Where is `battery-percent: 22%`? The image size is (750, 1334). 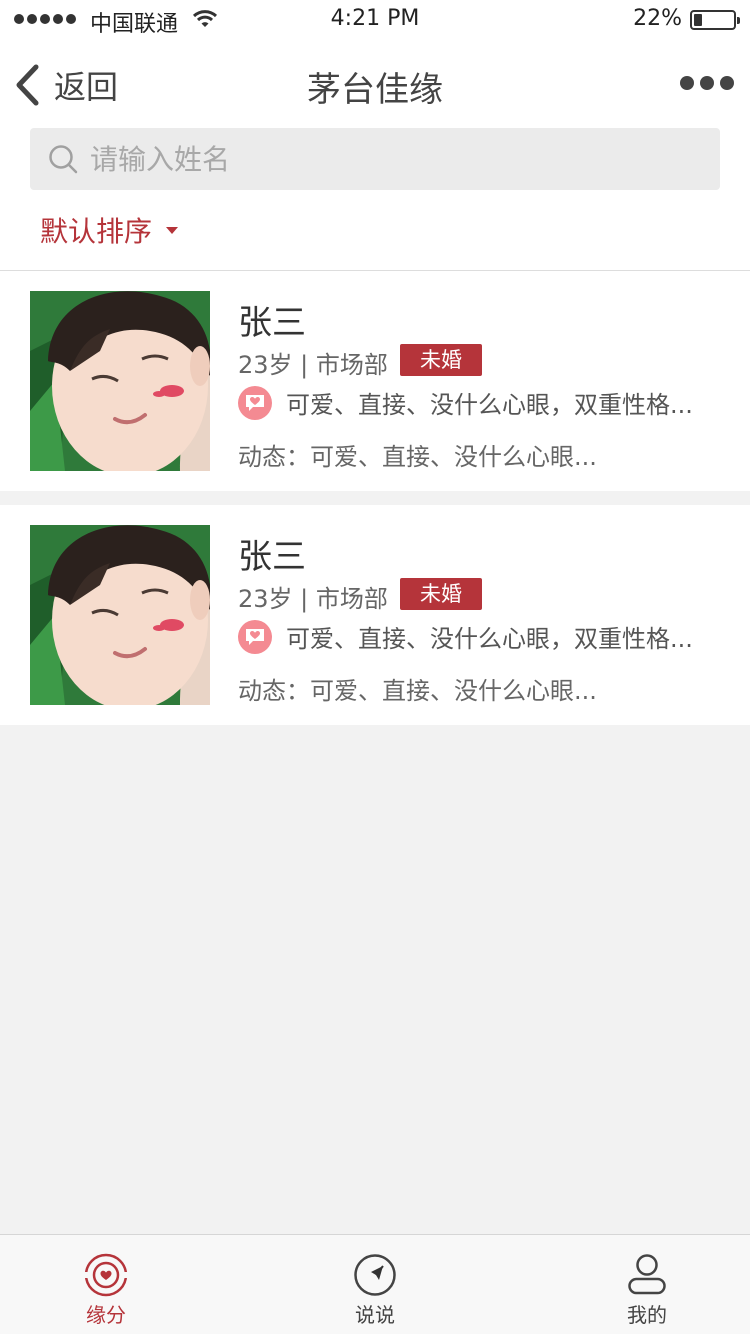 battery-percent: 22% is located at coordinates (657, 18).